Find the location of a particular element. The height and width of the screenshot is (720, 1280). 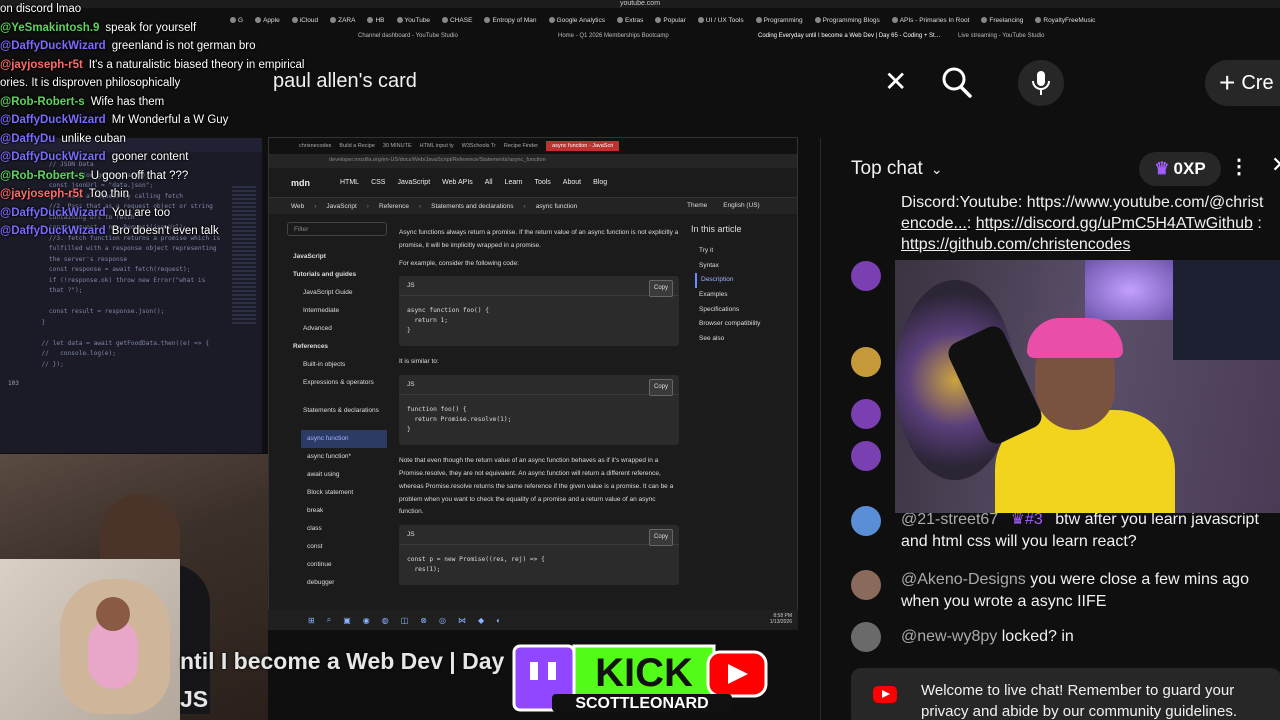

breadcrumb-item: async function is located at coordinates (557, 206).